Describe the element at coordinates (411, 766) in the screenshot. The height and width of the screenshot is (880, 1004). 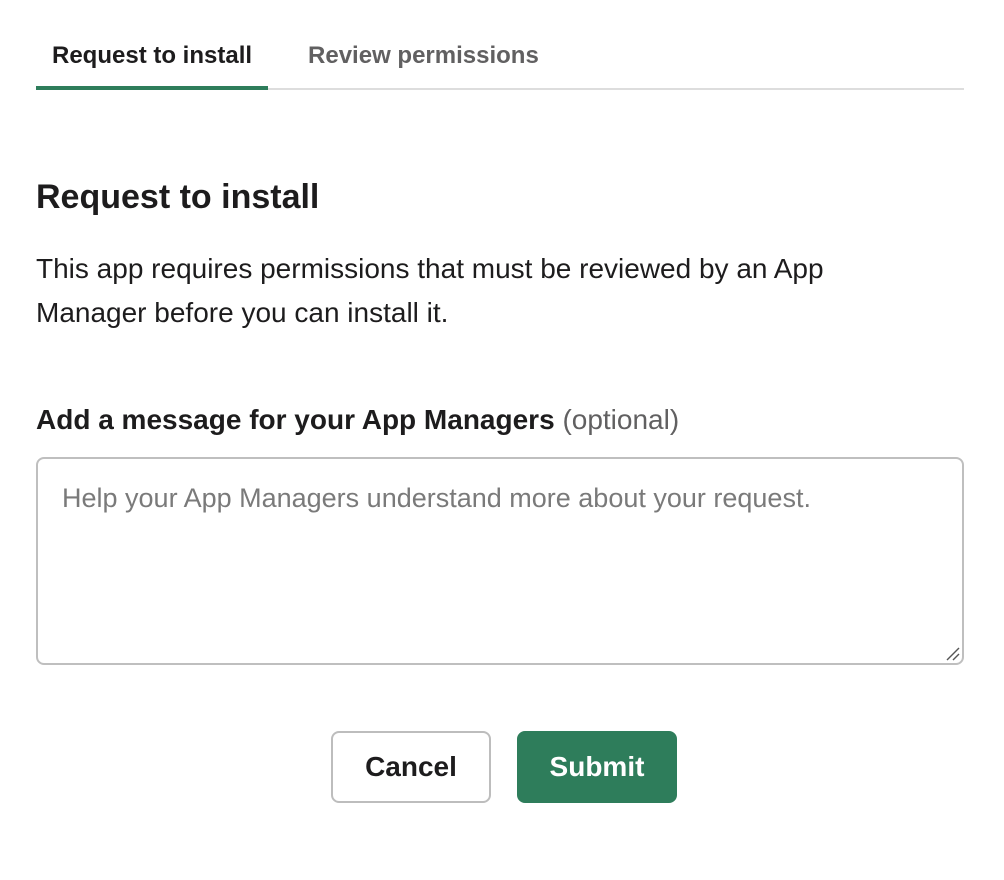
I see `cancel-button: Cancel` at that location.